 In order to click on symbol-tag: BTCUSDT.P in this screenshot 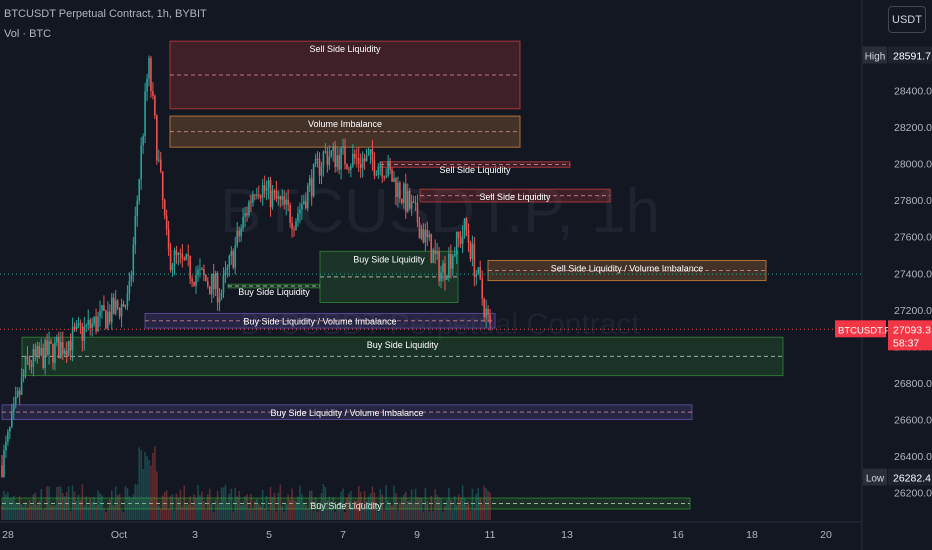, I will do `click(864, 330)`.